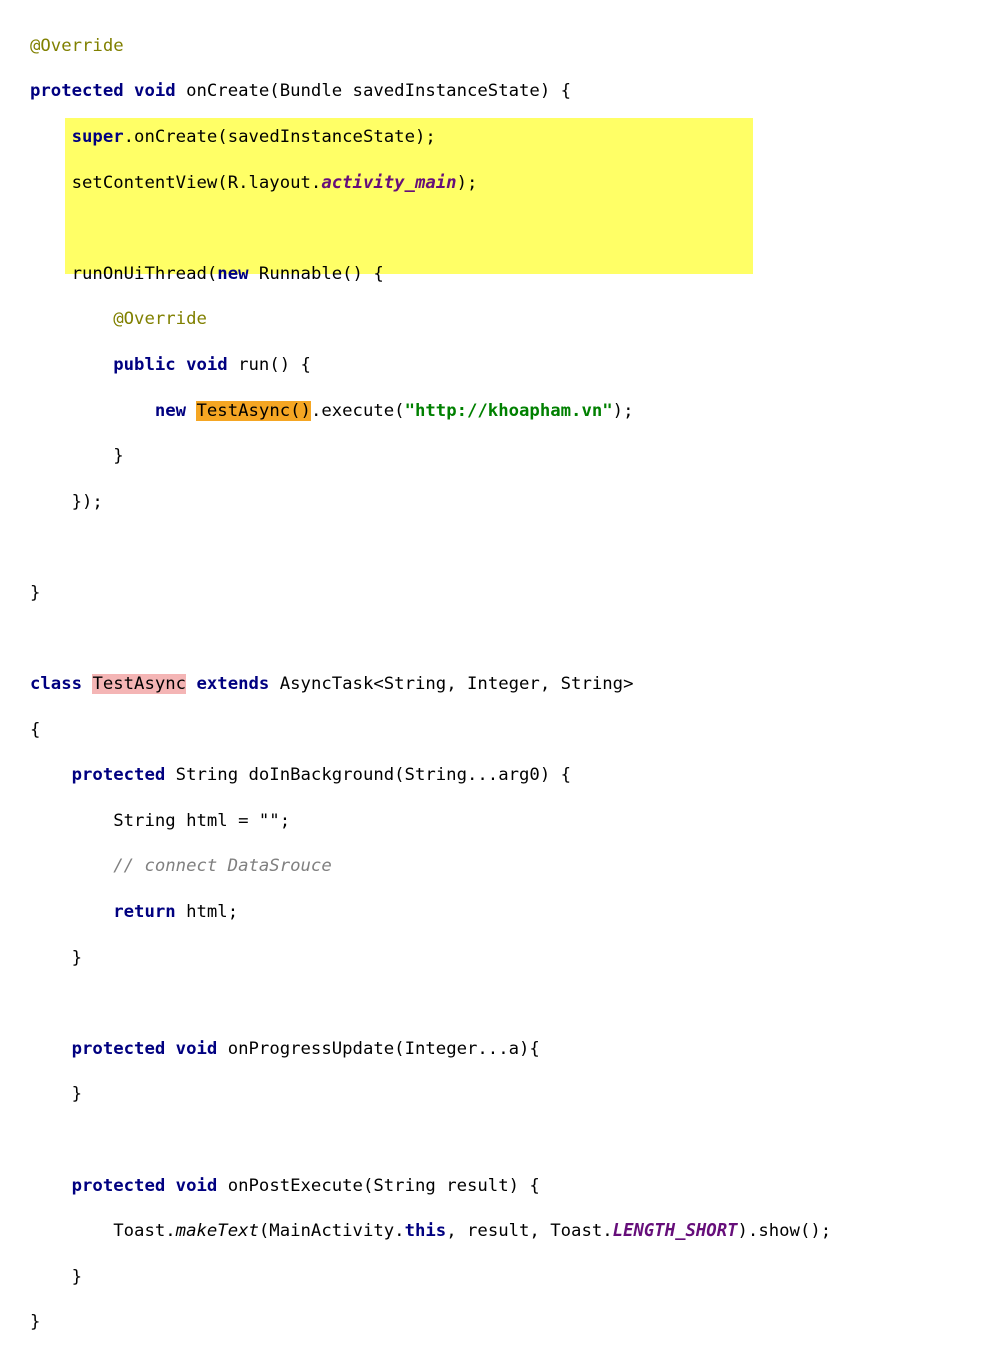 This screenshot has height=1357, width=983. What do you see at coordinates (430, 821) in the screenshot?
I see `code-line: String html = "";` at bounding box center [430, 821].